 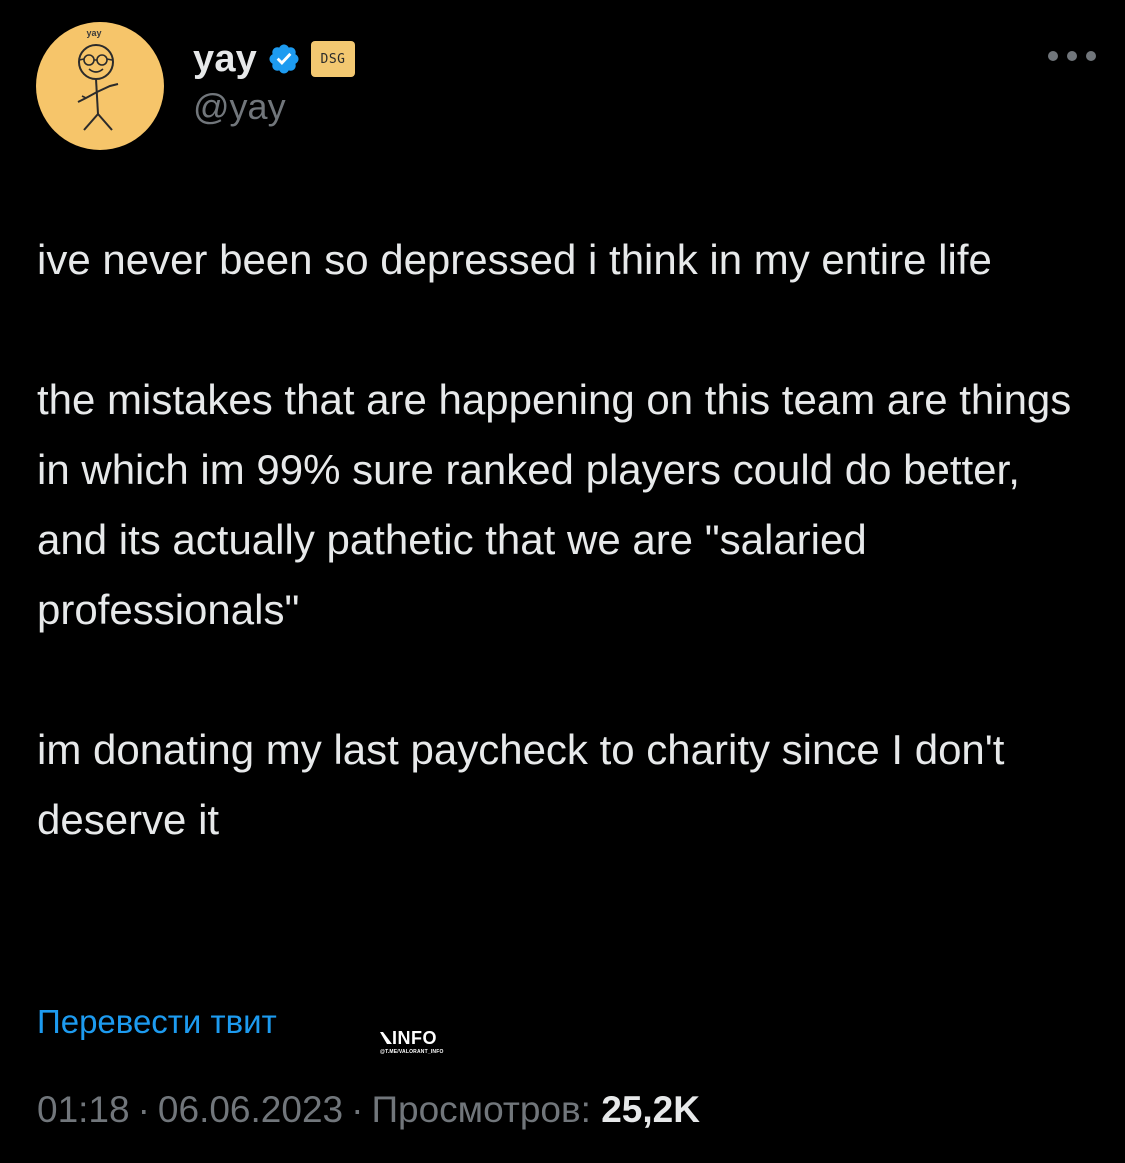 I want to click on watermark-main: INFO, so click(x=415, y=1038).